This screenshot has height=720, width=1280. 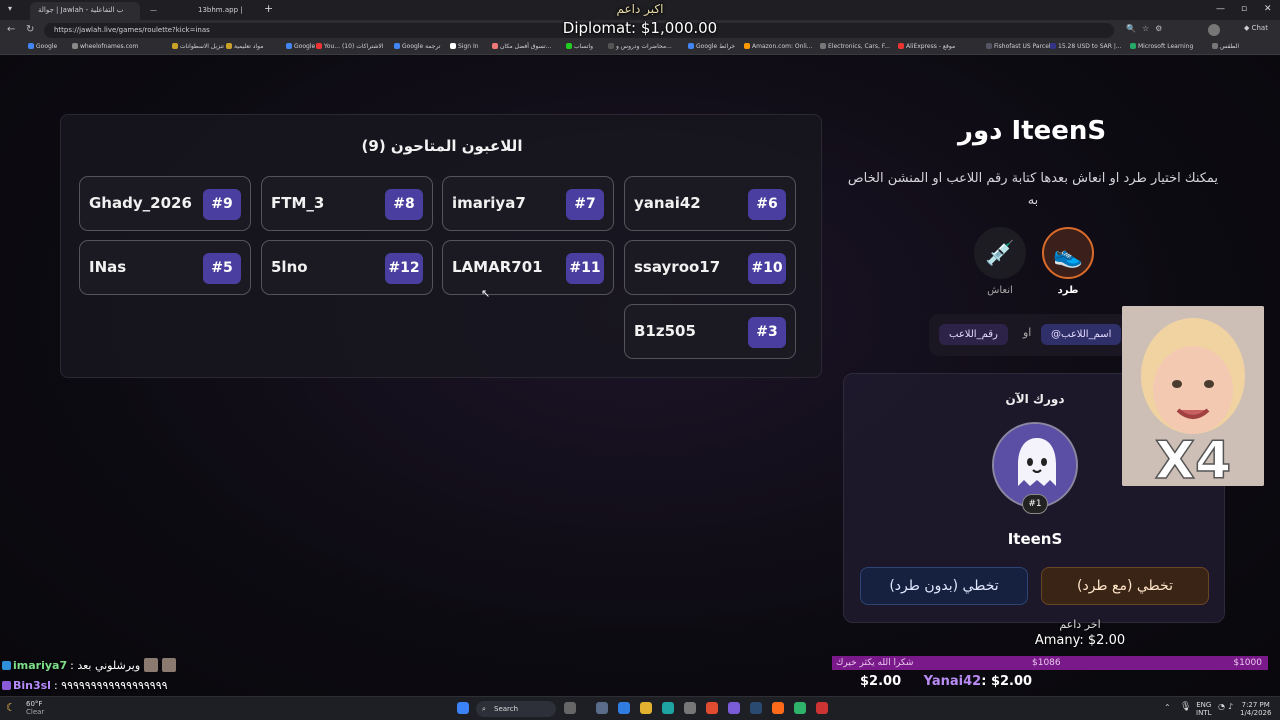 I want to click on bookmark-item: تنزيل الاسطوانات, so click(x=198, y=46).